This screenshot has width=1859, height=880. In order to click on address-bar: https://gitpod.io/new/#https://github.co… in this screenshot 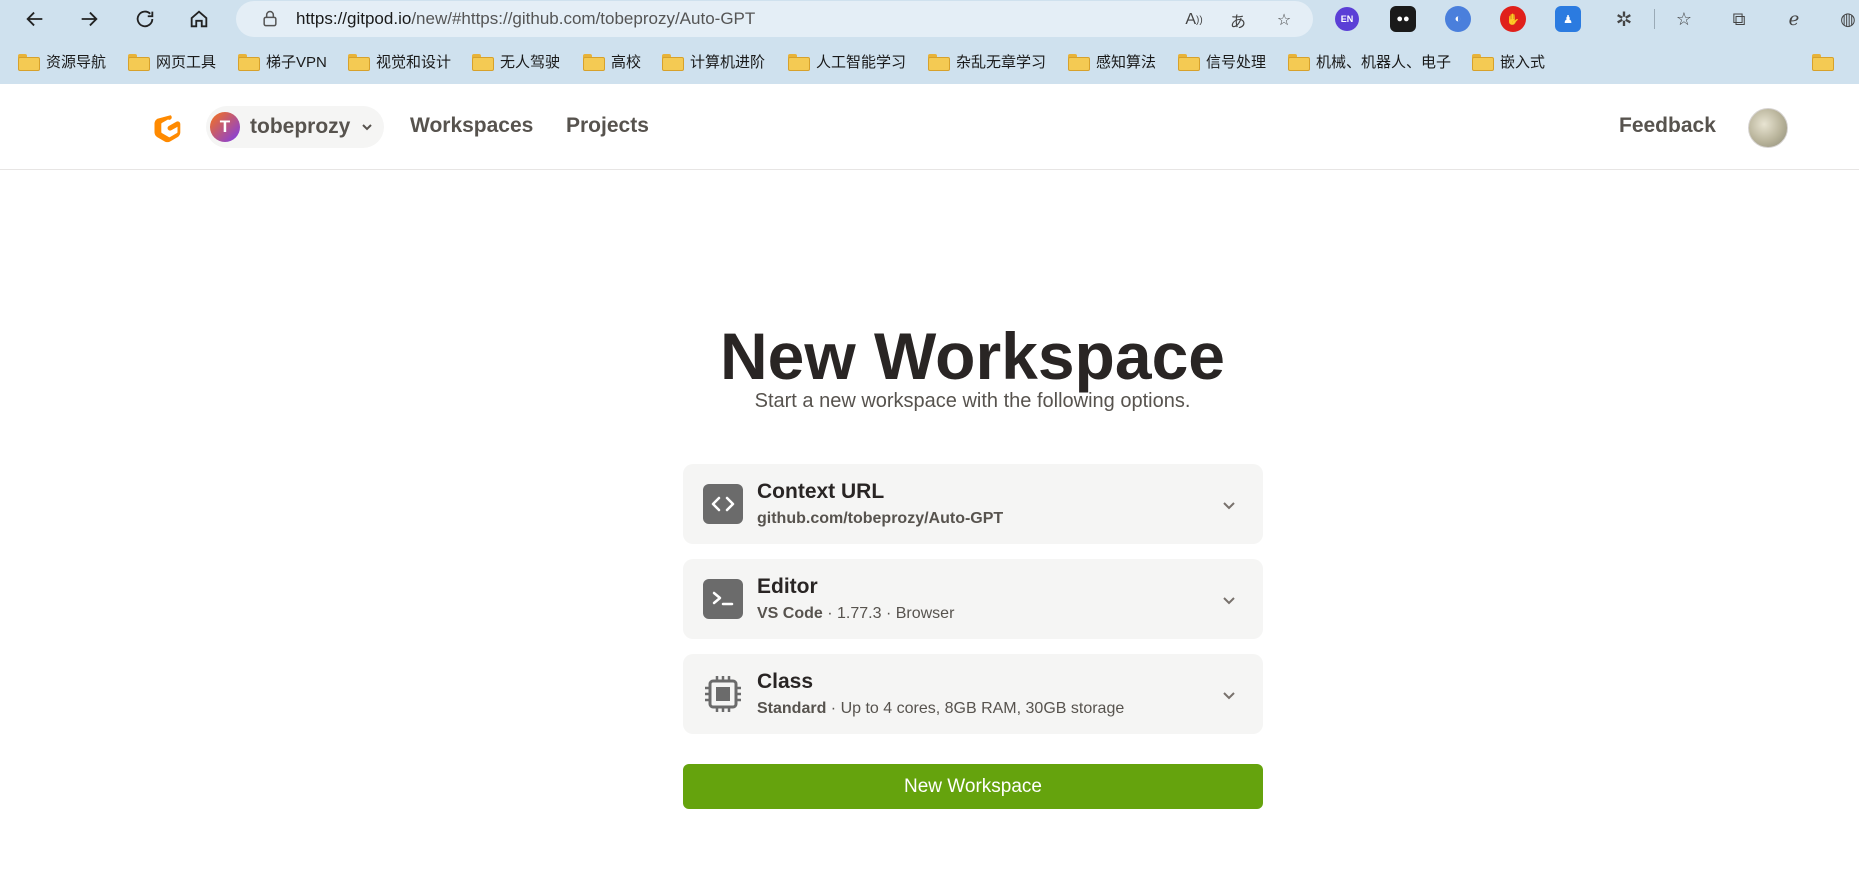, I will do `click(774, 19)`.